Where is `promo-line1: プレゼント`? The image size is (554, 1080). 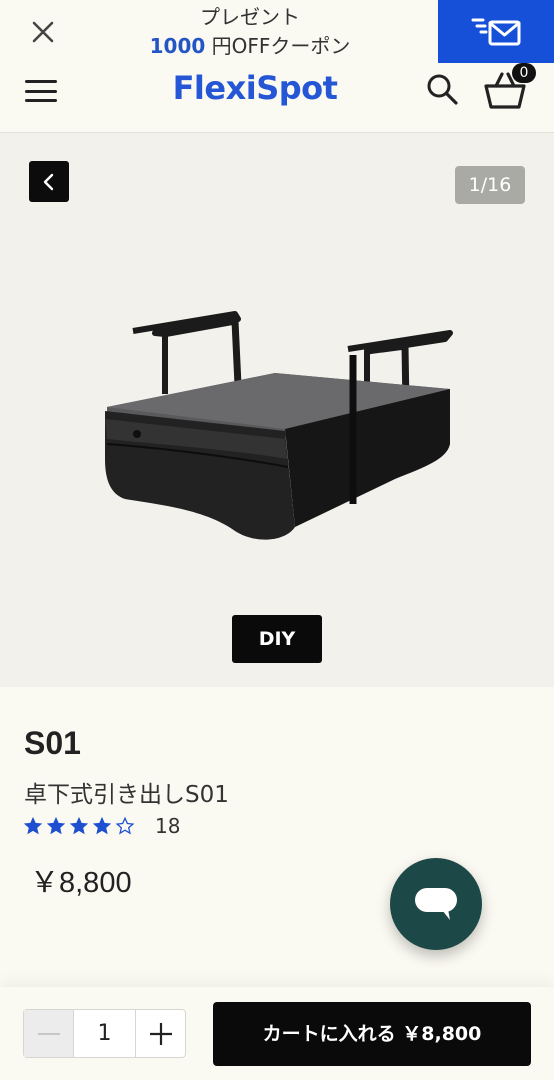 promo-line1: プレゼント is located at coordinates (250, 17).